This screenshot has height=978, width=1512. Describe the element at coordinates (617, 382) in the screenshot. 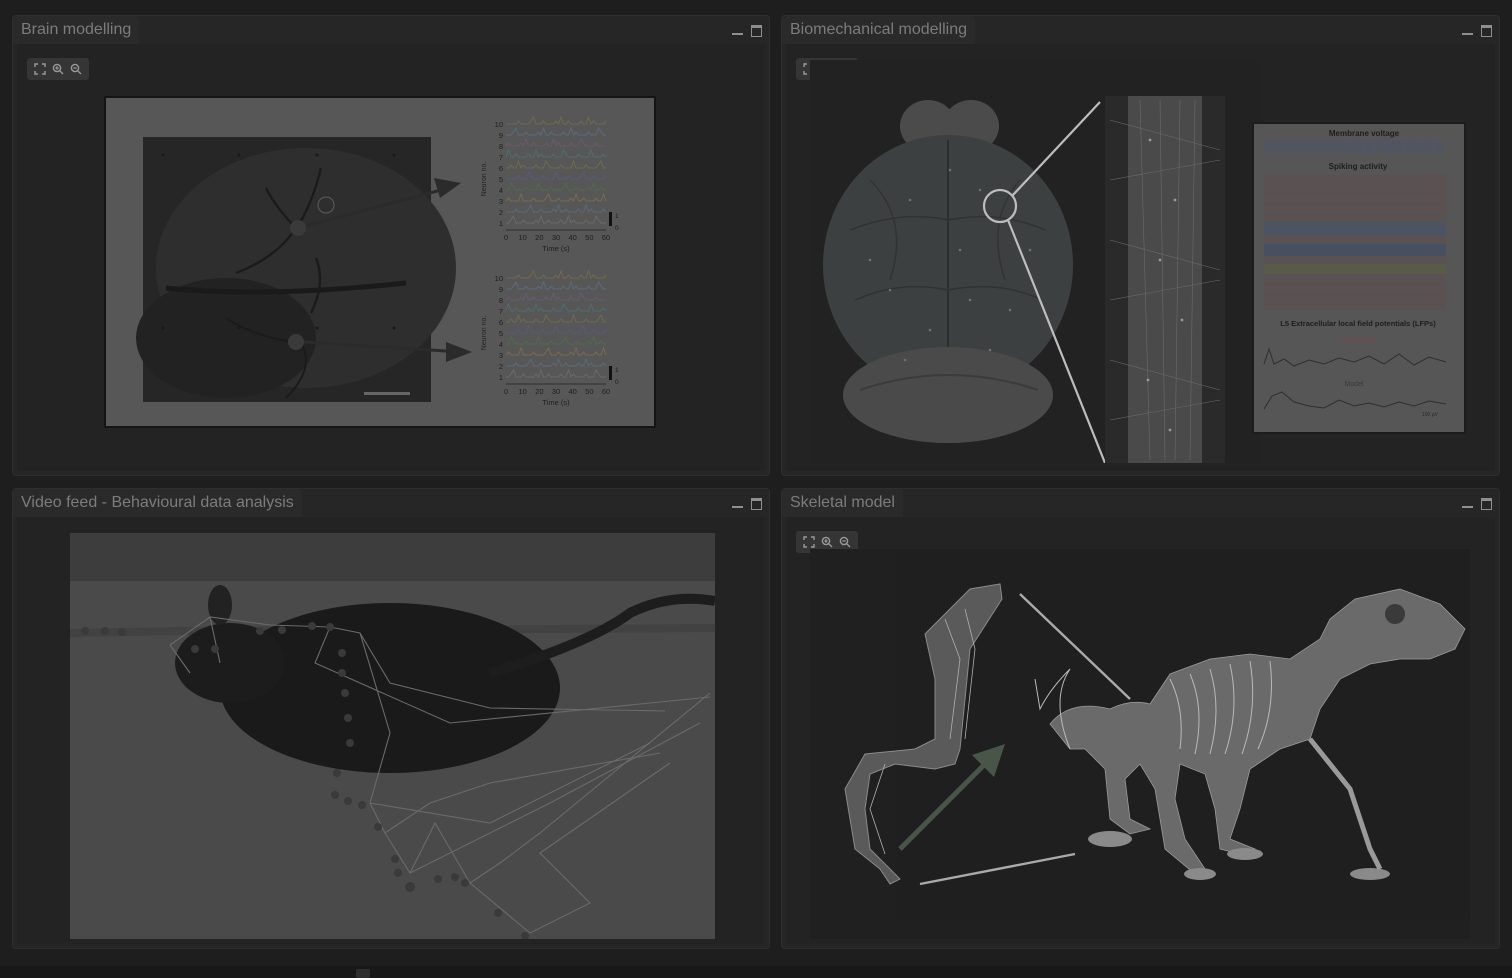

I see `scale-label: 0` at that location.